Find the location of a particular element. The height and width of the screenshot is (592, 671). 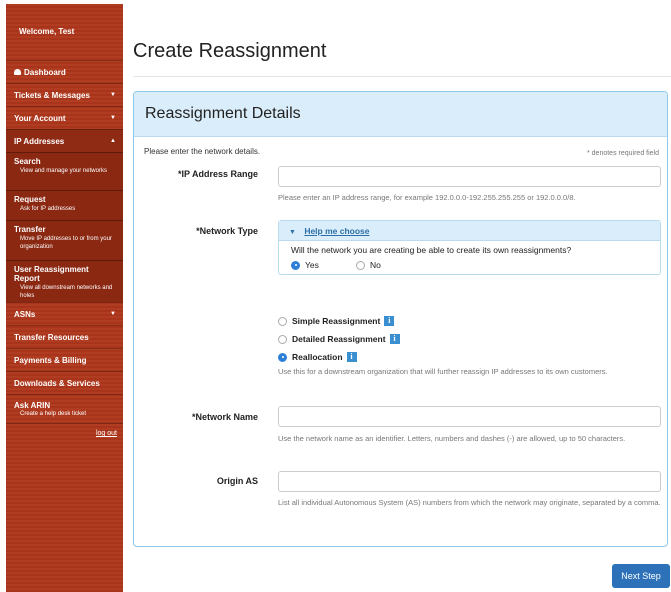

sidebar-item-asns: ASNs ▼ is located at coordinates (64, 313).